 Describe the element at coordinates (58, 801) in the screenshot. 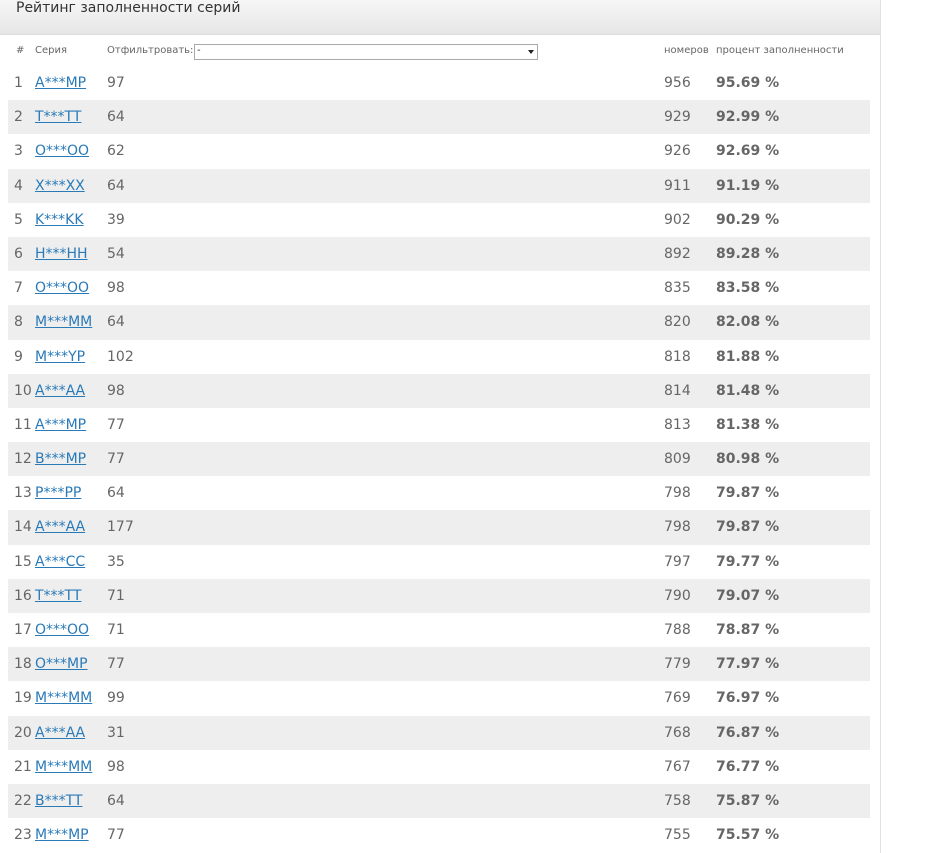

I see `series-link: B***TT` at that location.